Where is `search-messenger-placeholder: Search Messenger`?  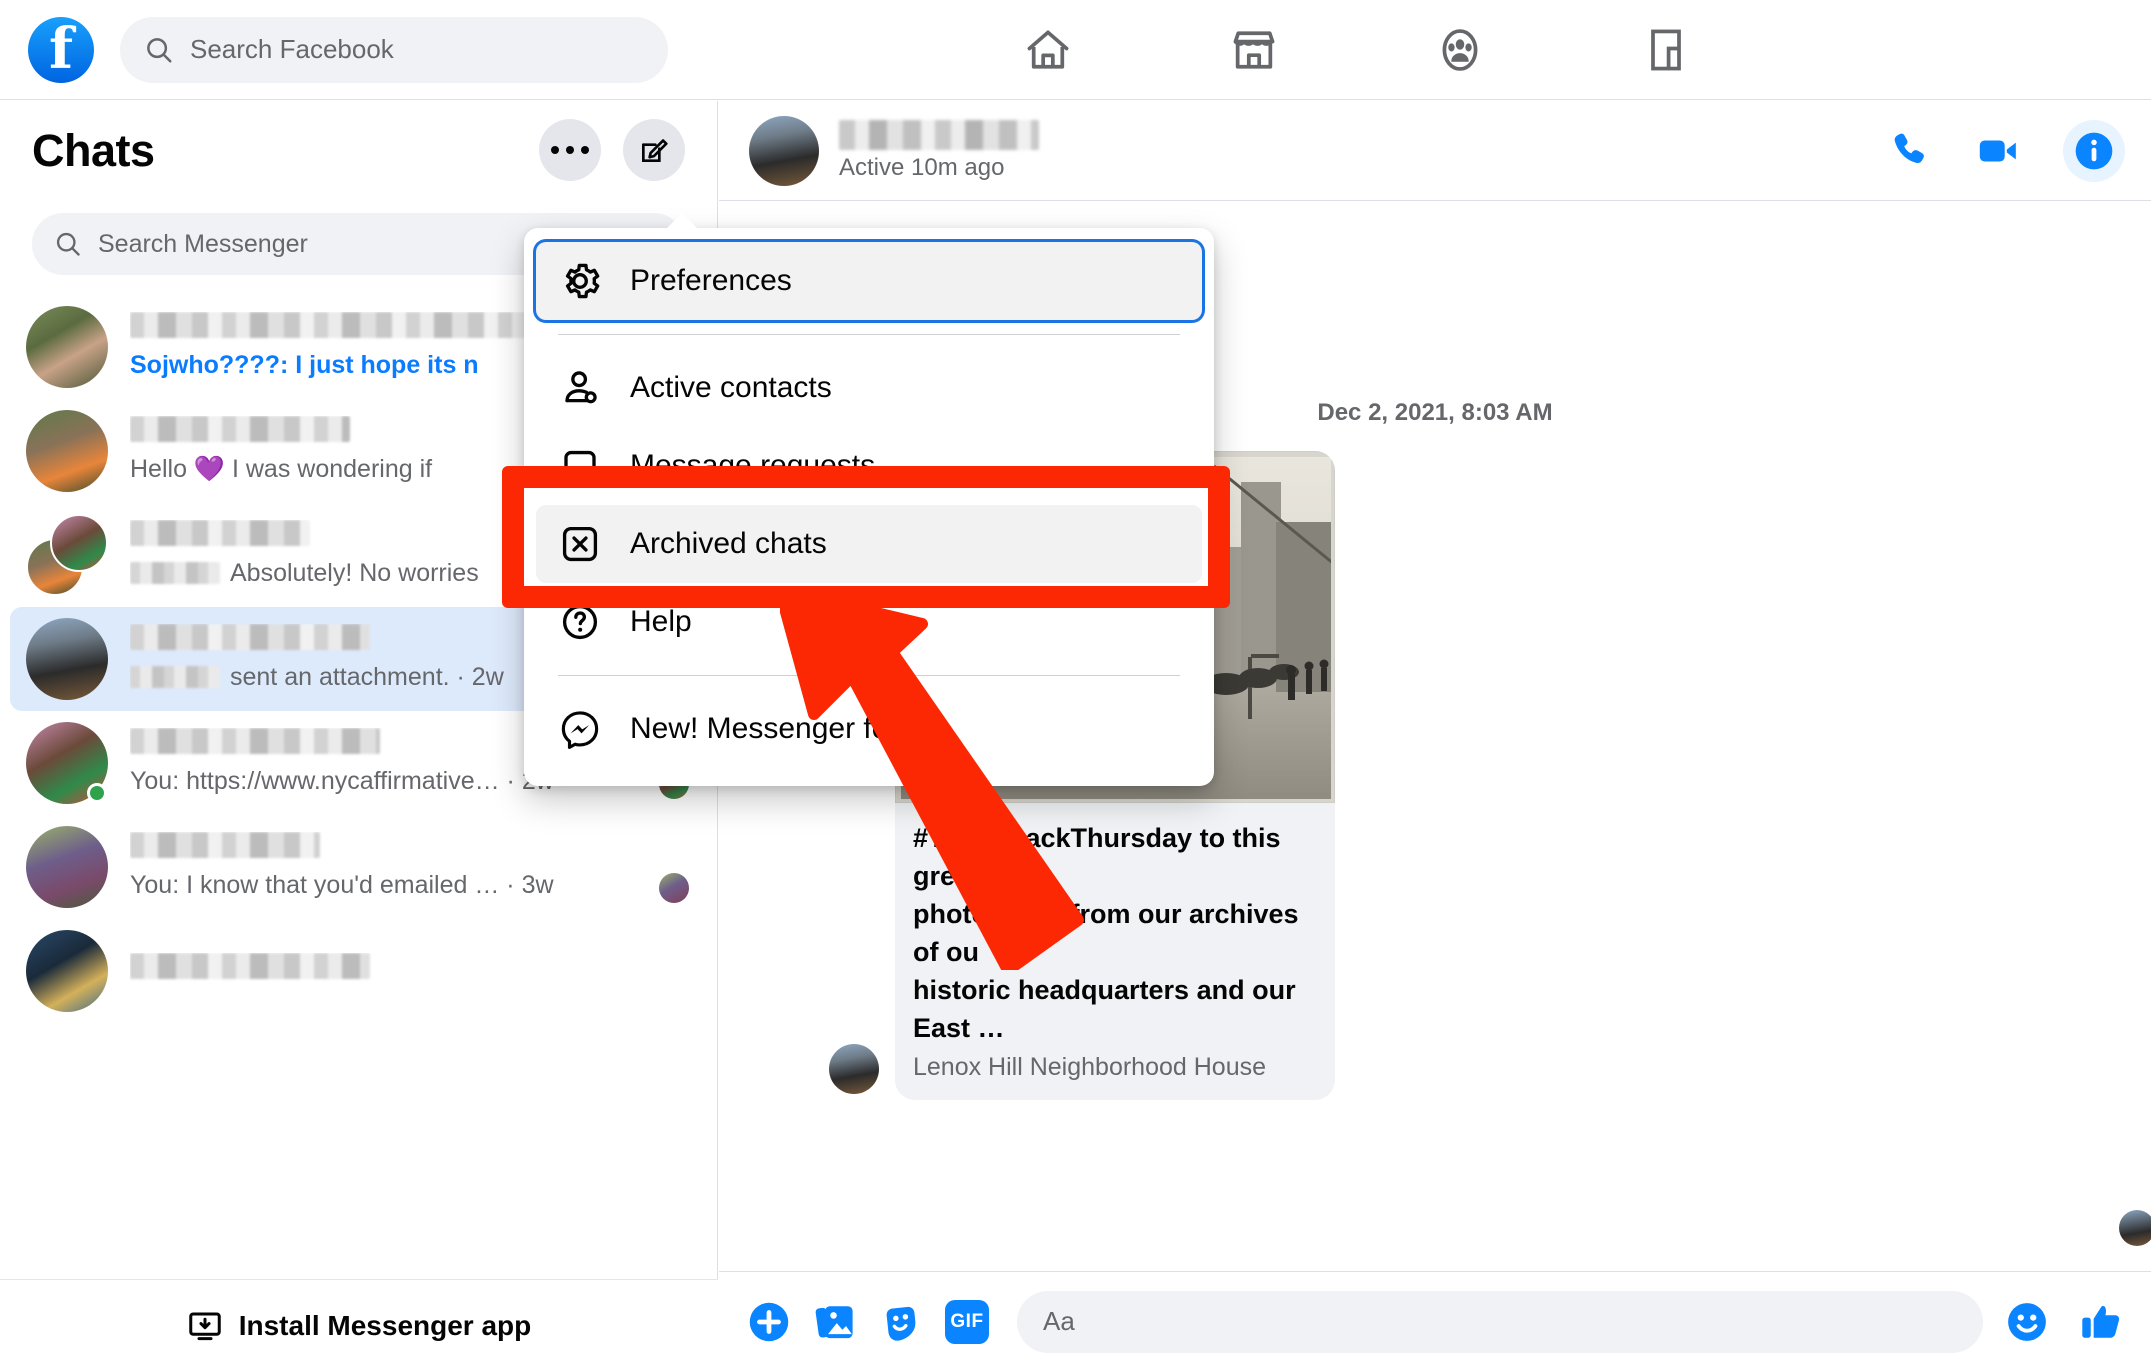
search-messenger-placeholder: Search Messenger is located at coordinates (203, 243).